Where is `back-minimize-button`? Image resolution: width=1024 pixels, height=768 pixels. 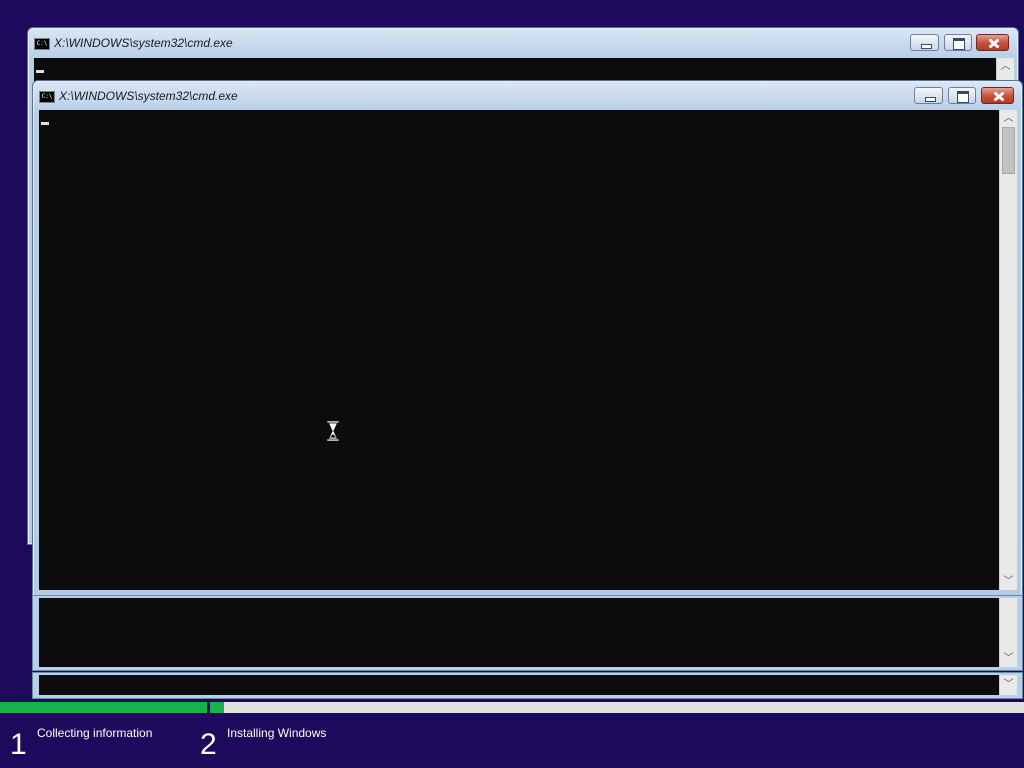 back-minimize-button is located at coordinates (924, 42).